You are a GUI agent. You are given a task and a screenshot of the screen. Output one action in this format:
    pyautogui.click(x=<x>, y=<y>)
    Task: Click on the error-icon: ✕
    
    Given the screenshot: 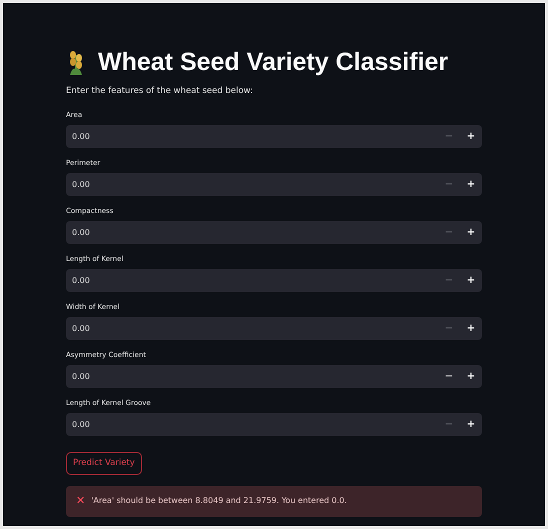 What is the action you would take?
    pyautogui.click(x=81, y=501)
    